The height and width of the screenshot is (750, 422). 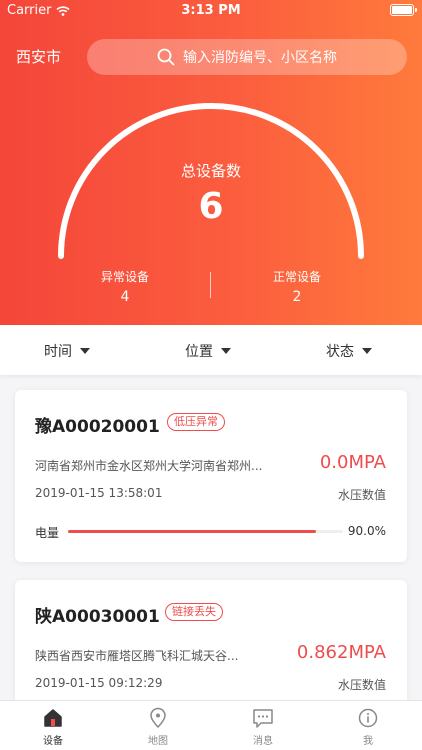 I want to click on pressure-value: 0.0MPA, so click(x=352, y=462).